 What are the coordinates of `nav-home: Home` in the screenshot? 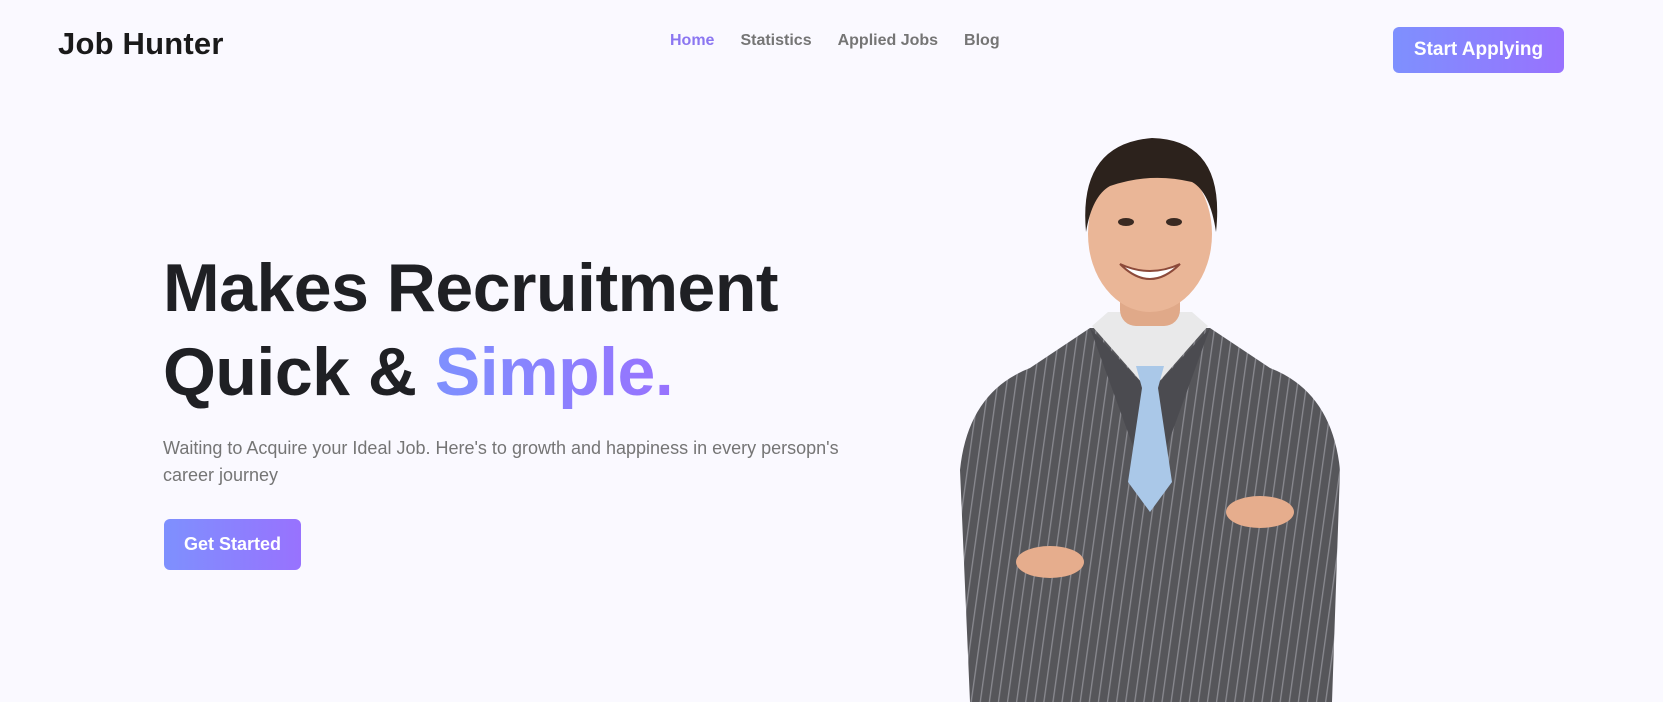 It's located at (692, 41).